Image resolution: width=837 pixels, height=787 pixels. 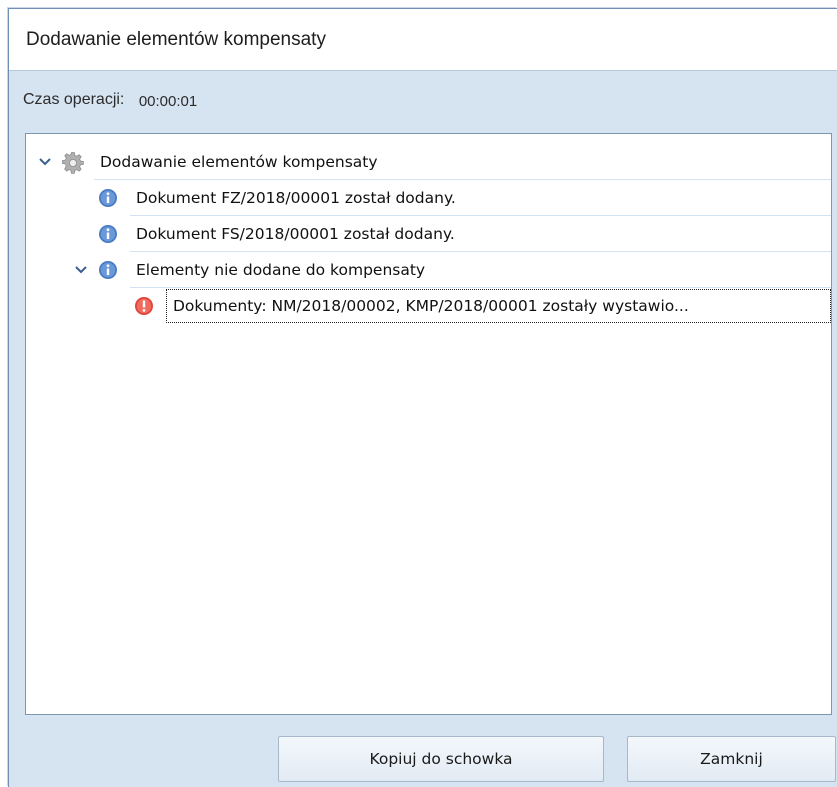 I want to click on tree-node-label: Dokument FZ/2018/00001 został dodany., so click(x=480, y=198).